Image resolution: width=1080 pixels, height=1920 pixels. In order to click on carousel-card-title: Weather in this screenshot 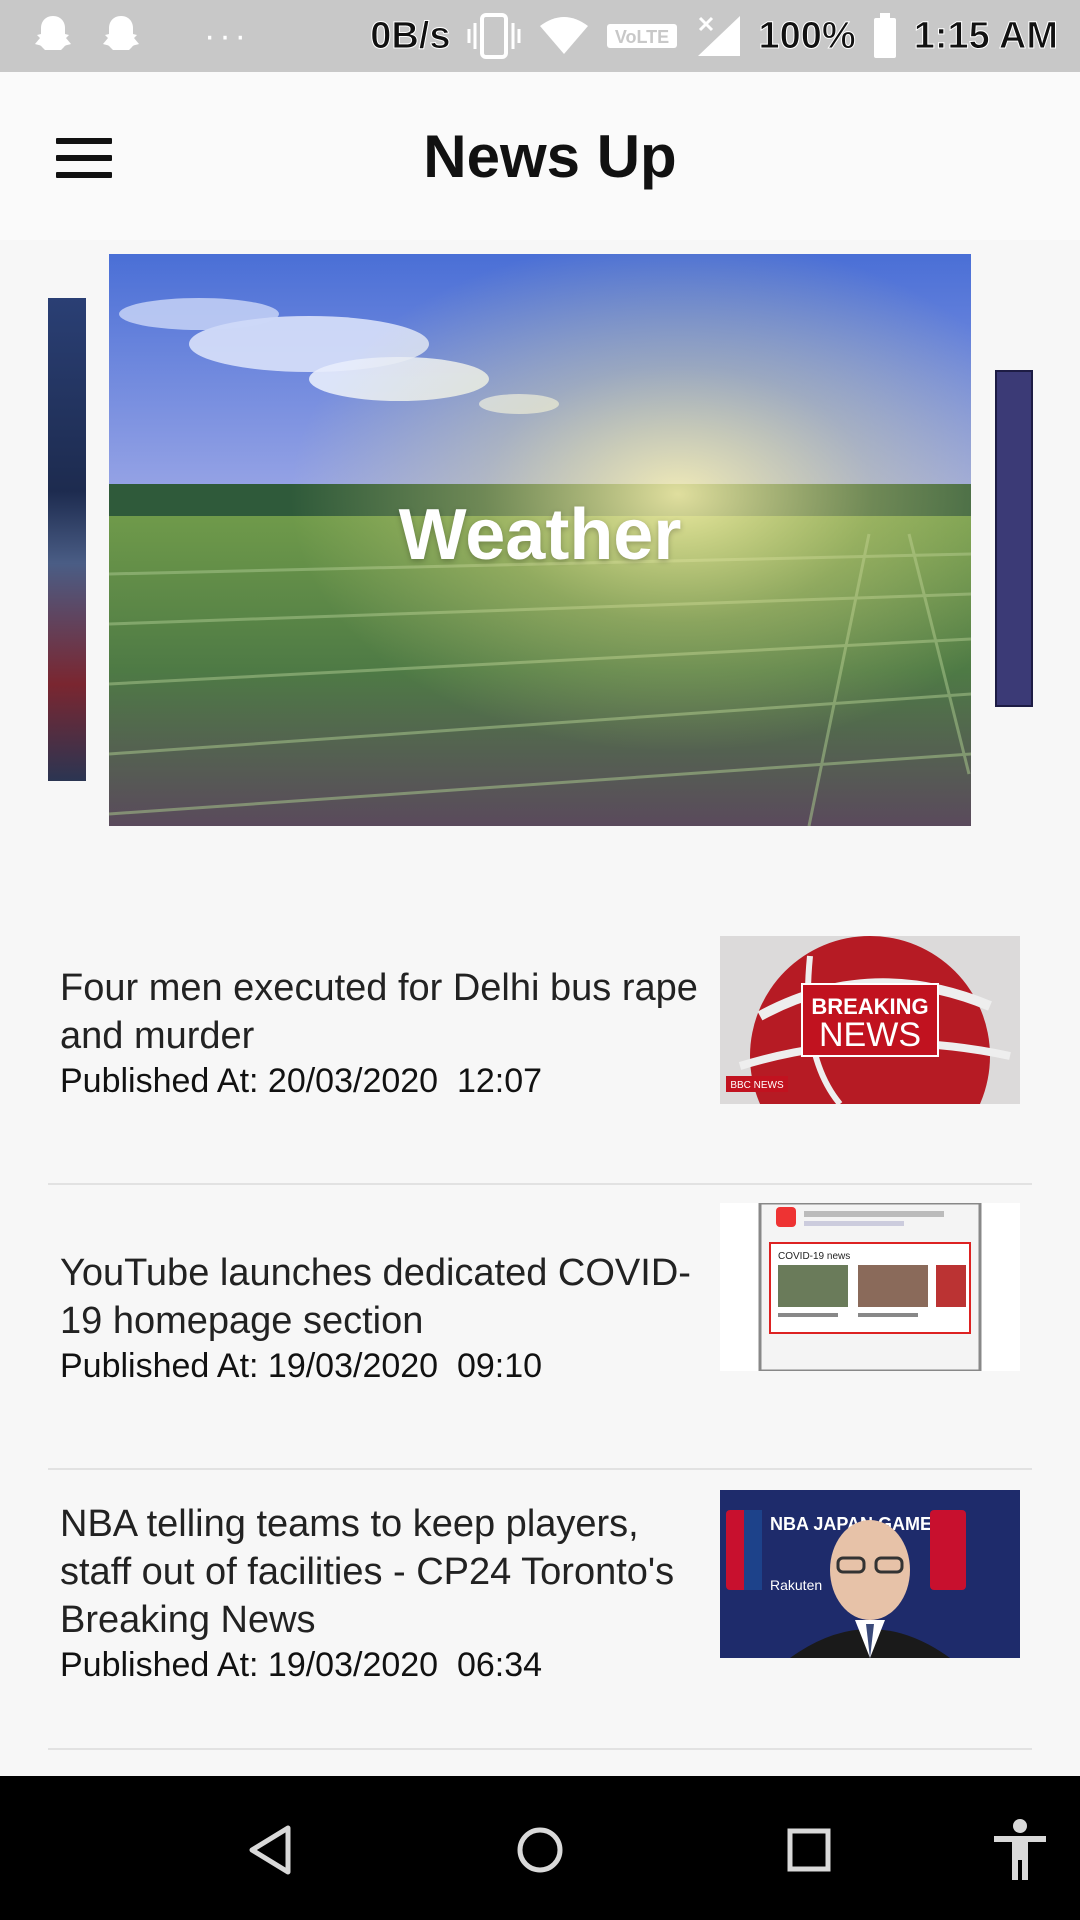, I will do `click(540, 535)`.